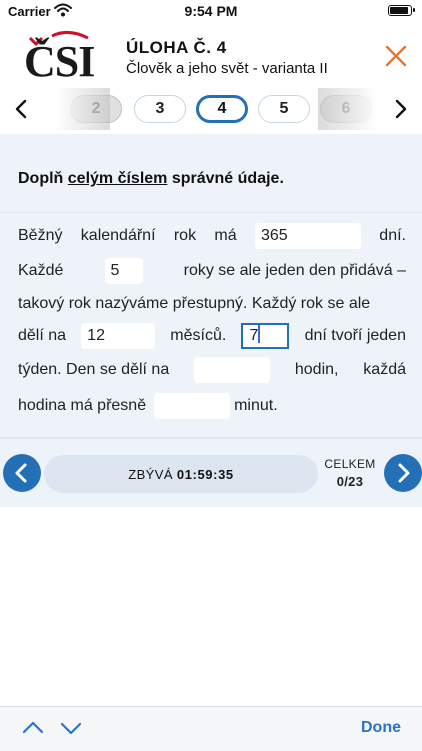 This screenshot has width=422, height=751. I want to click on minutes-field, so click(192, 406).